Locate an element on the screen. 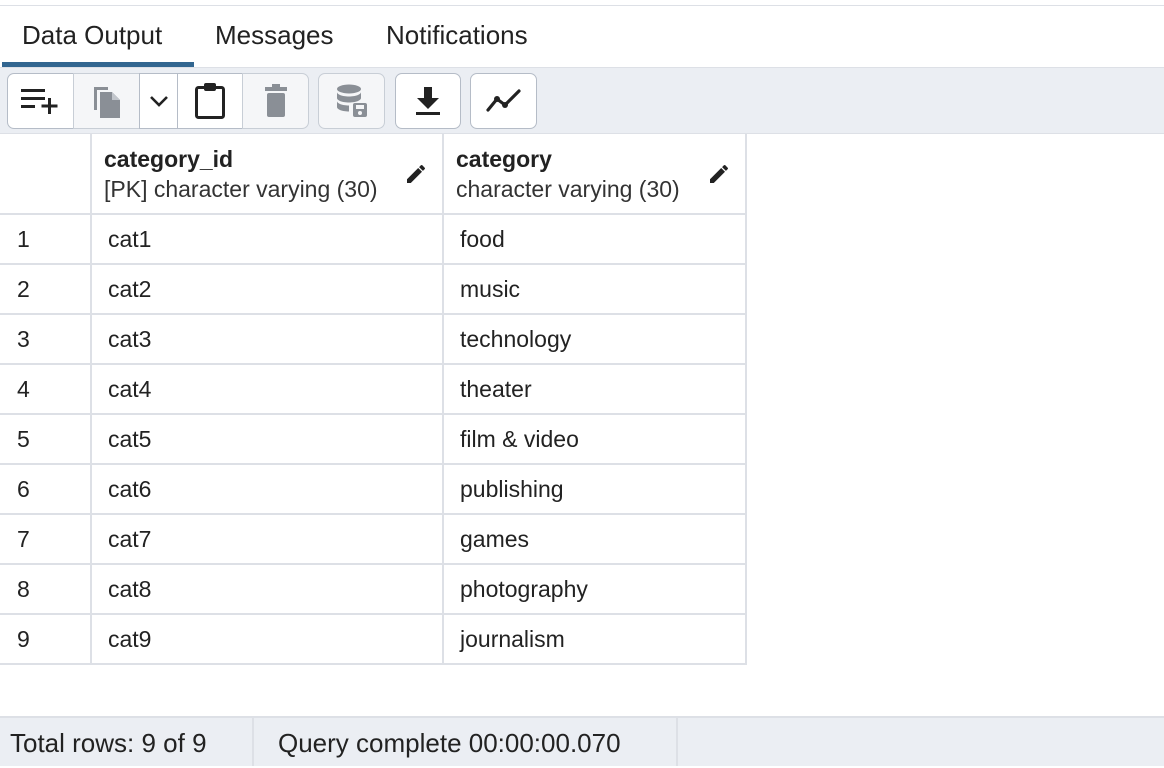 The image size is (1164, 768). tab-data-output: Data Output is located at coordinates (98, 36).